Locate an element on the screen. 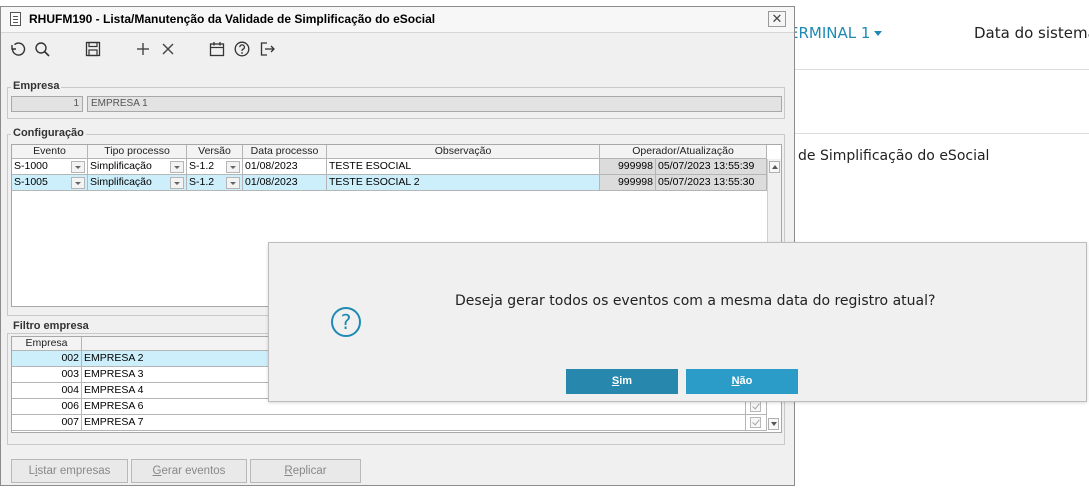 The height and width of the screenshot is (488, 1089). page-subtitle: de Simplificação do eSocial is located at coordinates (894, 156).